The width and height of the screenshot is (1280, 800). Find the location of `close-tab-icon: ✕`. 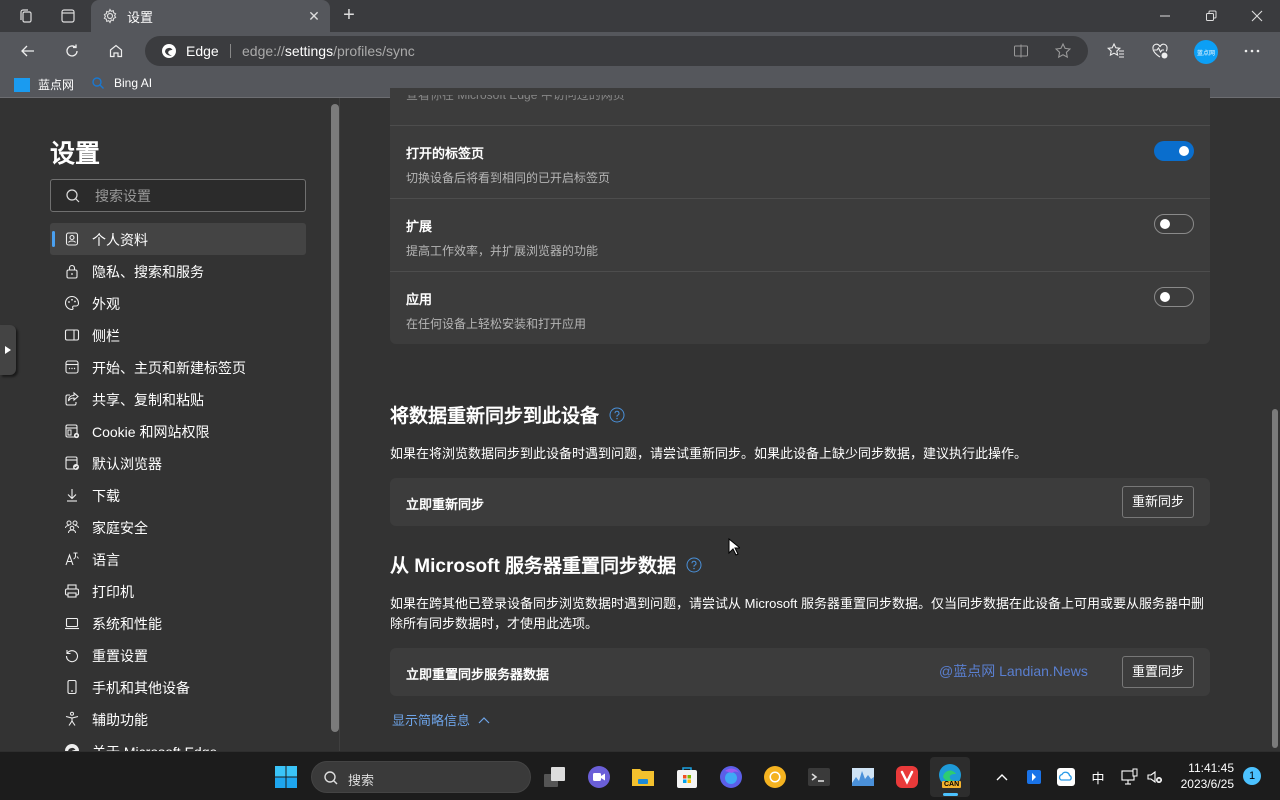

close-tab-icon: ✕ is located at coordinates (314, 16).